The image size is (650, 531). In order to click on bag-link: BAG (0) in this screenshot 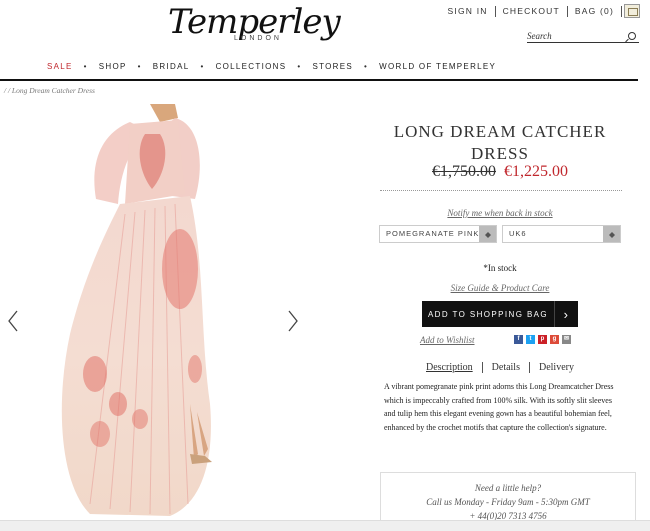, I will do `click(595, 11)`.